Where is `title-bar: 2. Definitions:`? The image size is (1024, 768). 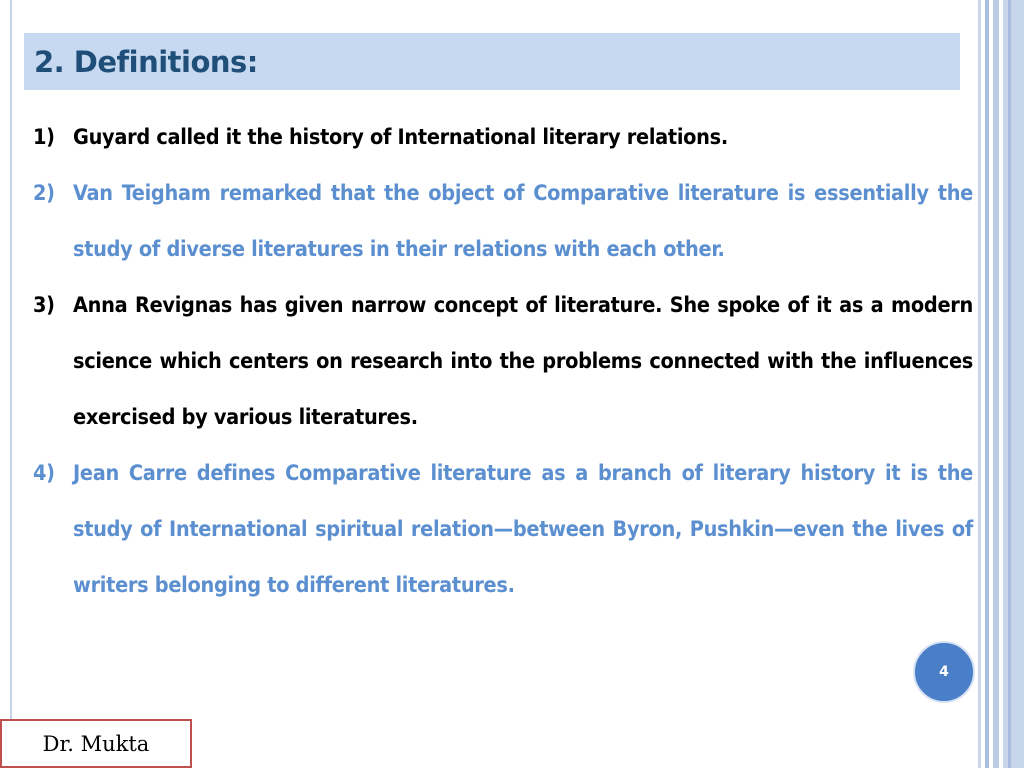 title-bar: 2. Definitions: is located at coordinates (492, 61).